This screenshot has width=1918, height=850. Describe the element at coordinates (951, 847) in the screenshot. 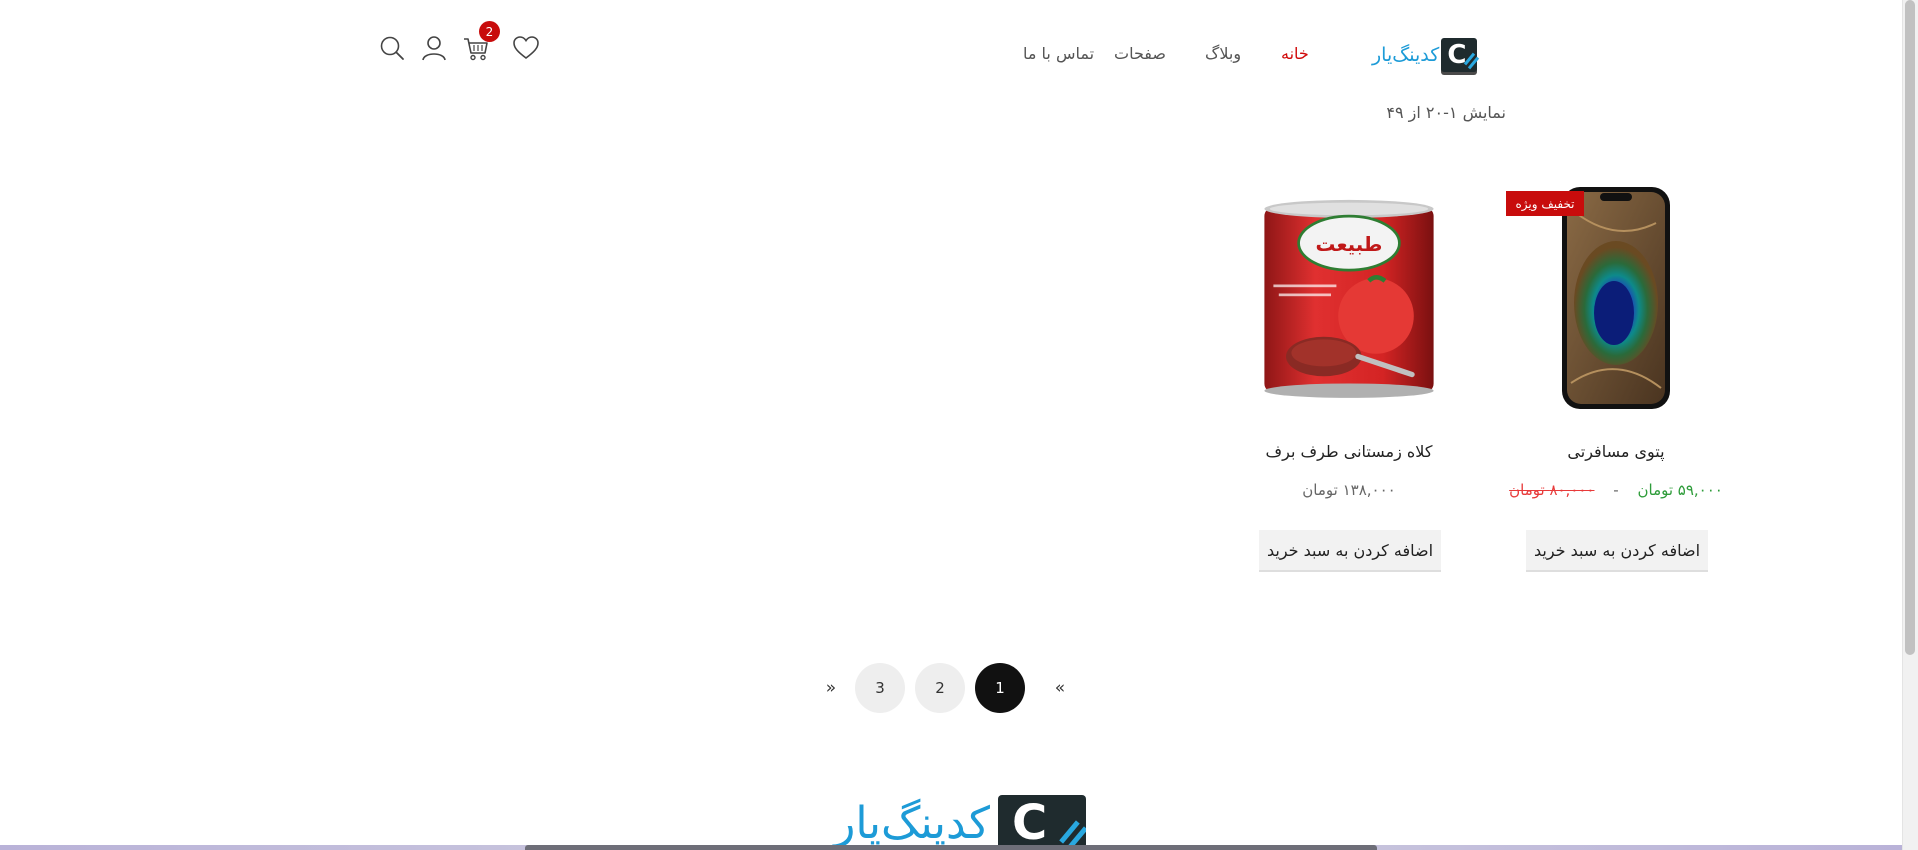

I see `bottom-bar` at that location.